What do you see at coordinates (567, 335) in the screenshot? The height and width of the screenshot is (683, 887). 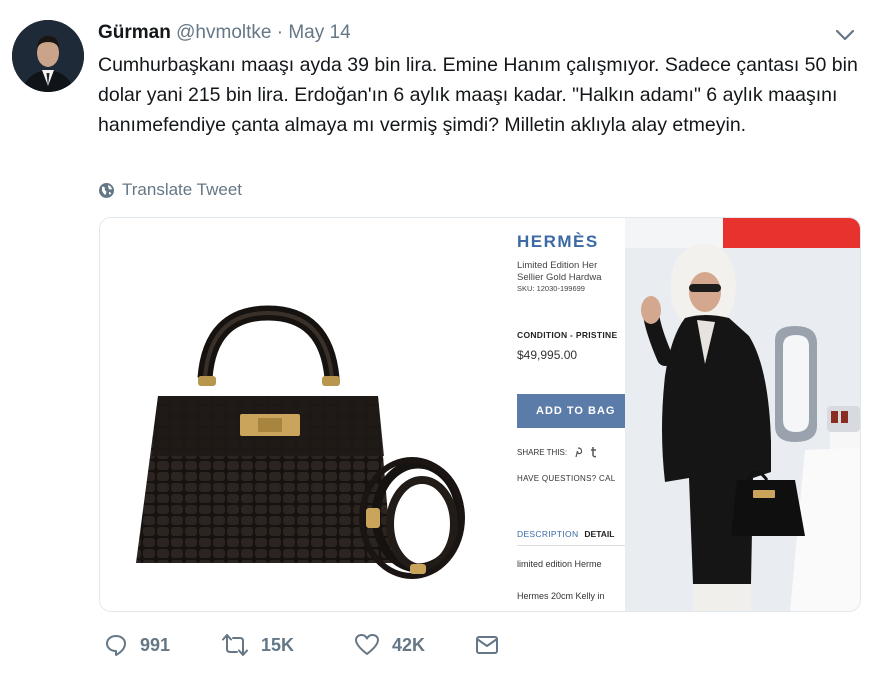 I see `product-condition: CONDITION - PRISTINE` at bounding box center [567, 335].